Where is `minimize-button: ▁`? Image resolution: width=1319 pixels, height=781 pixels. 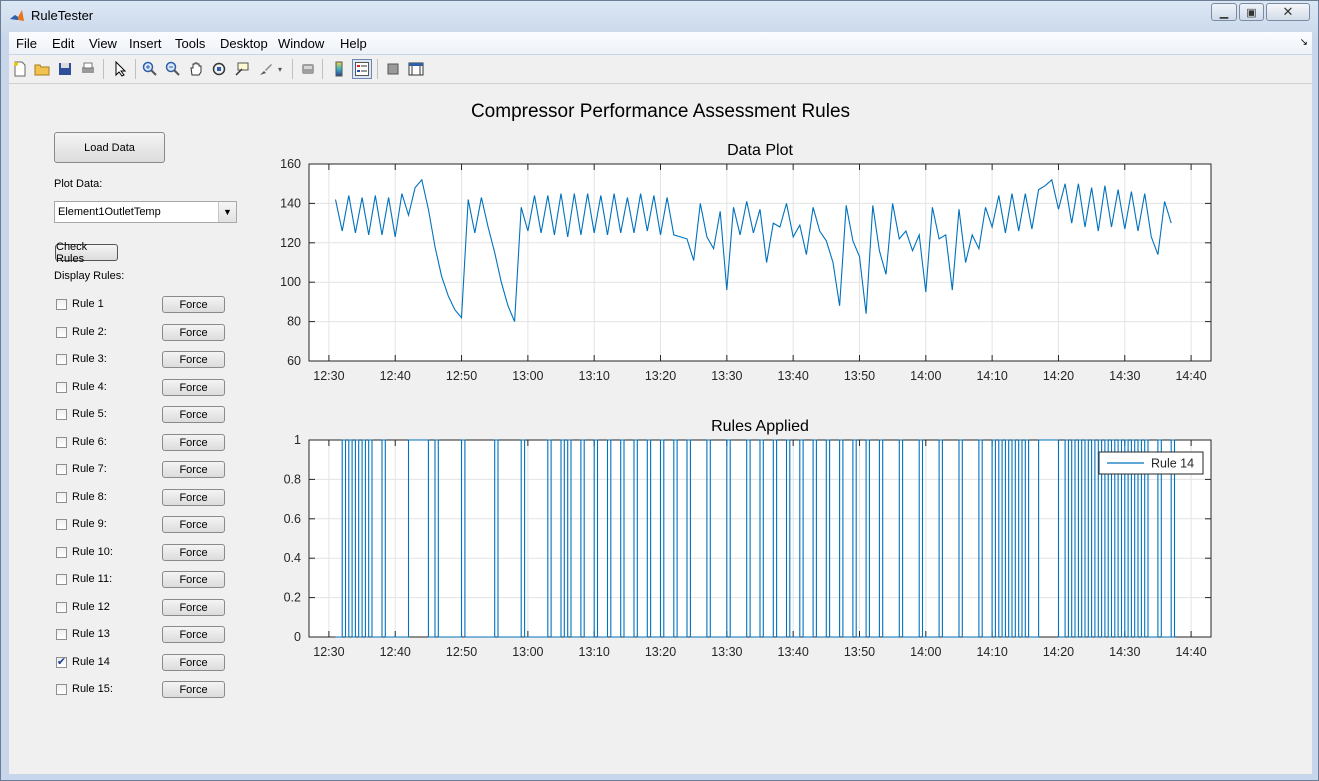
minimize-button: ▁ is located at coordinates (1224, 12).